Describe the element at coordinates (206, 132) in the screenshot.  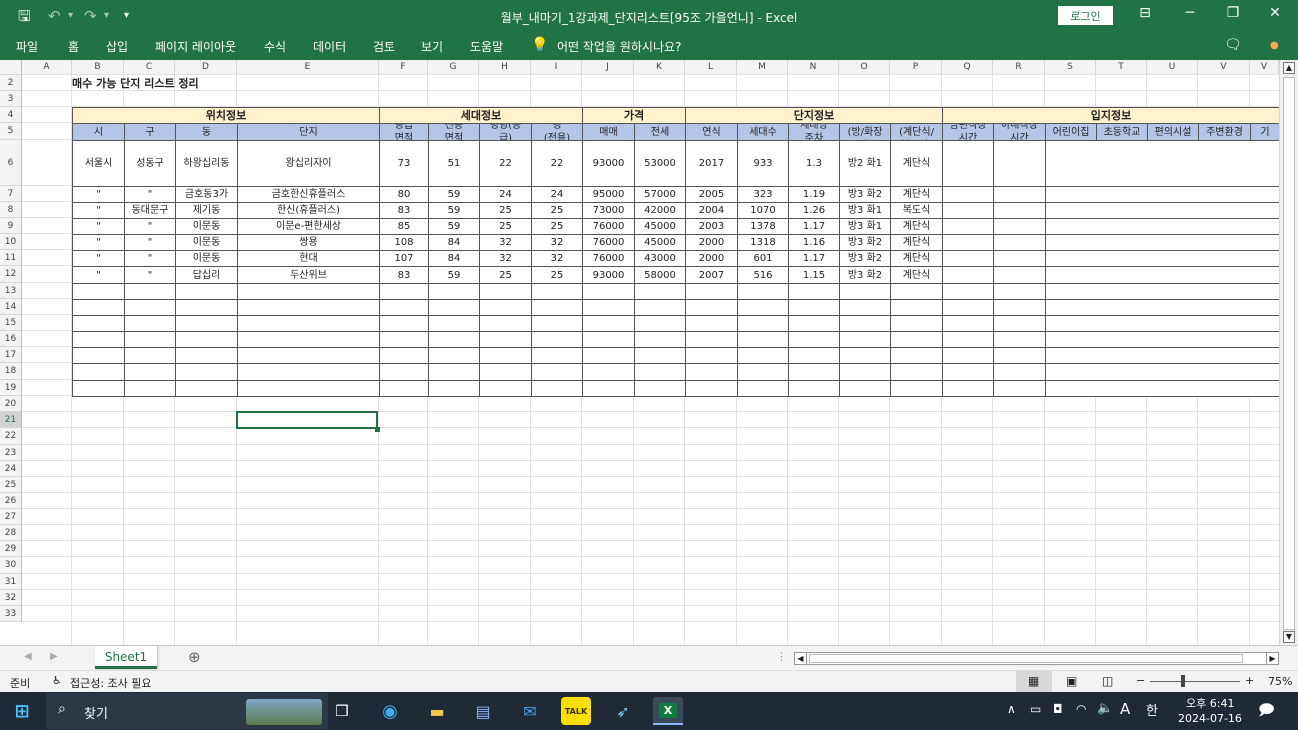
I see `table-header: 동` at that location.